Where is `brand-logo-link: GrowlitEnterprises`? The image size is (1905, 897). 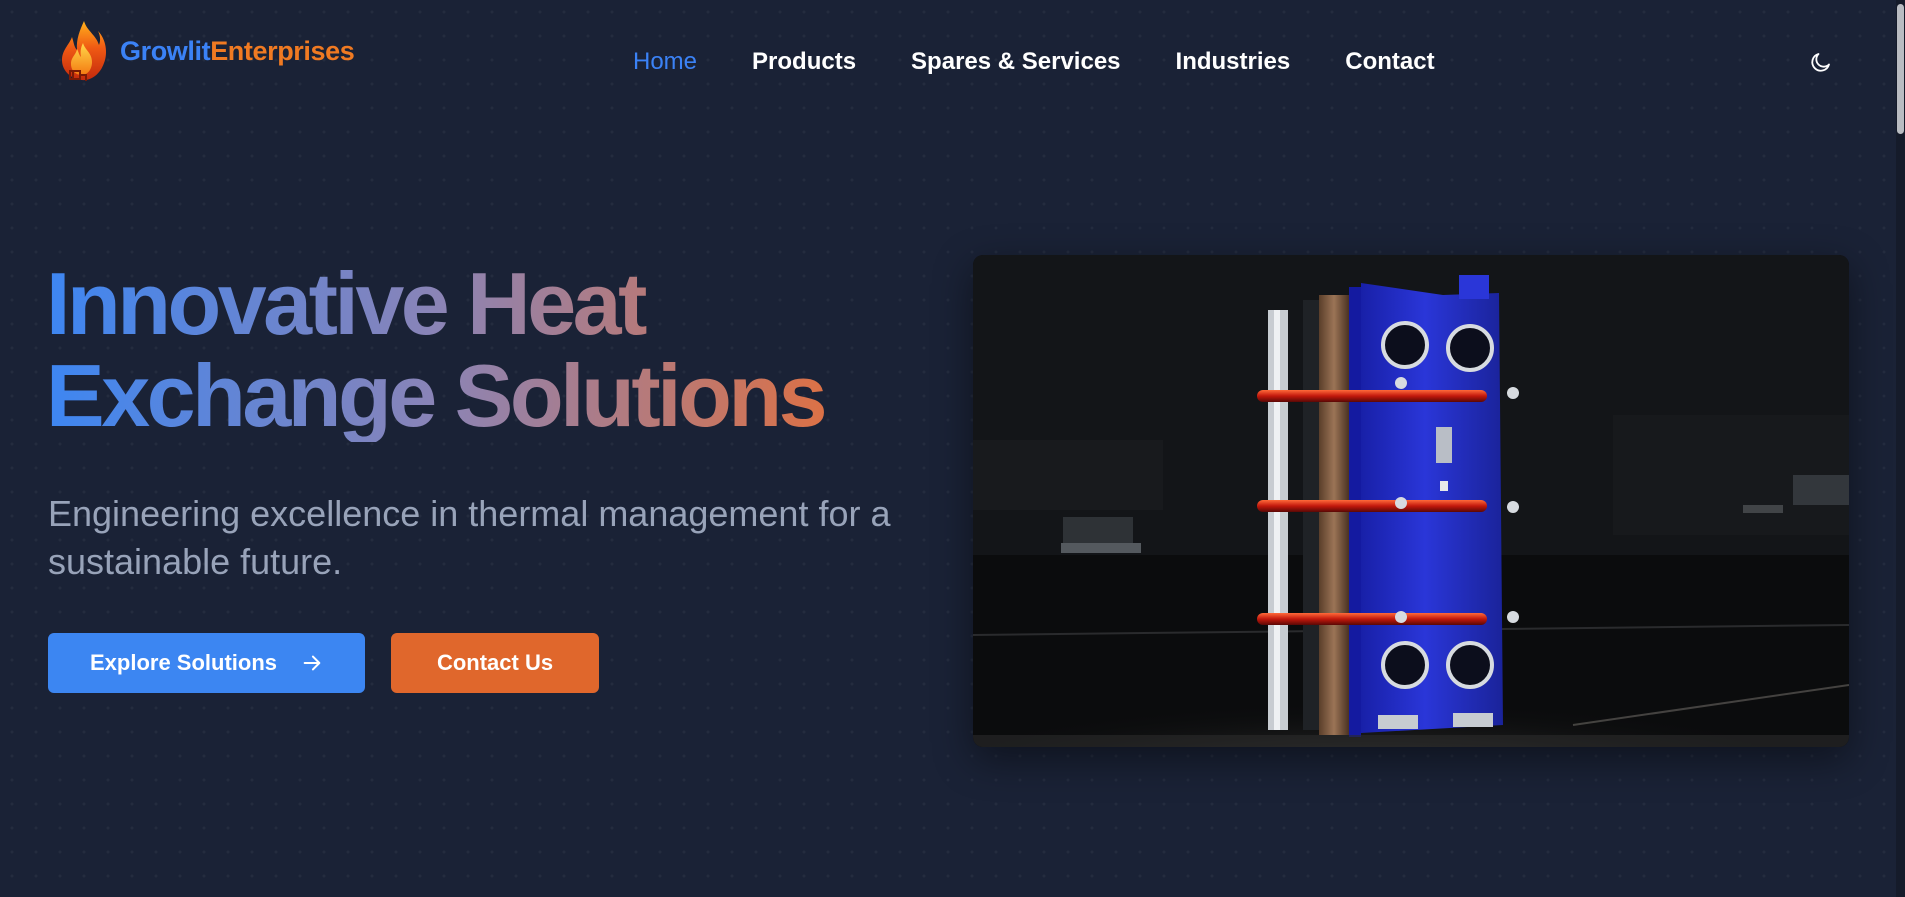
brand-logo-link: GrowlitEnterprises is located at coordinates (207, 51).